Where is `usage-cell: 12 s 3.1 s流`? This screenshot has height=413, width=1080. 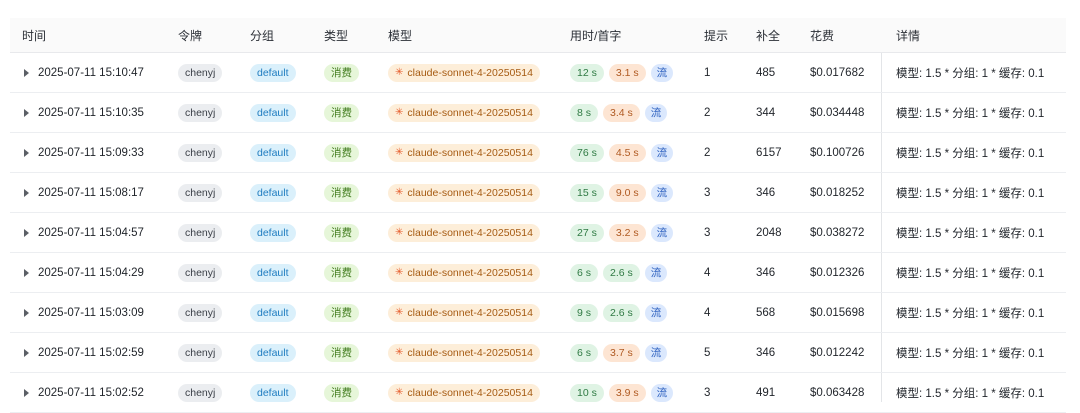
usage-cell: 12 s 3.1 s流 is located at coordinates (622, 72).